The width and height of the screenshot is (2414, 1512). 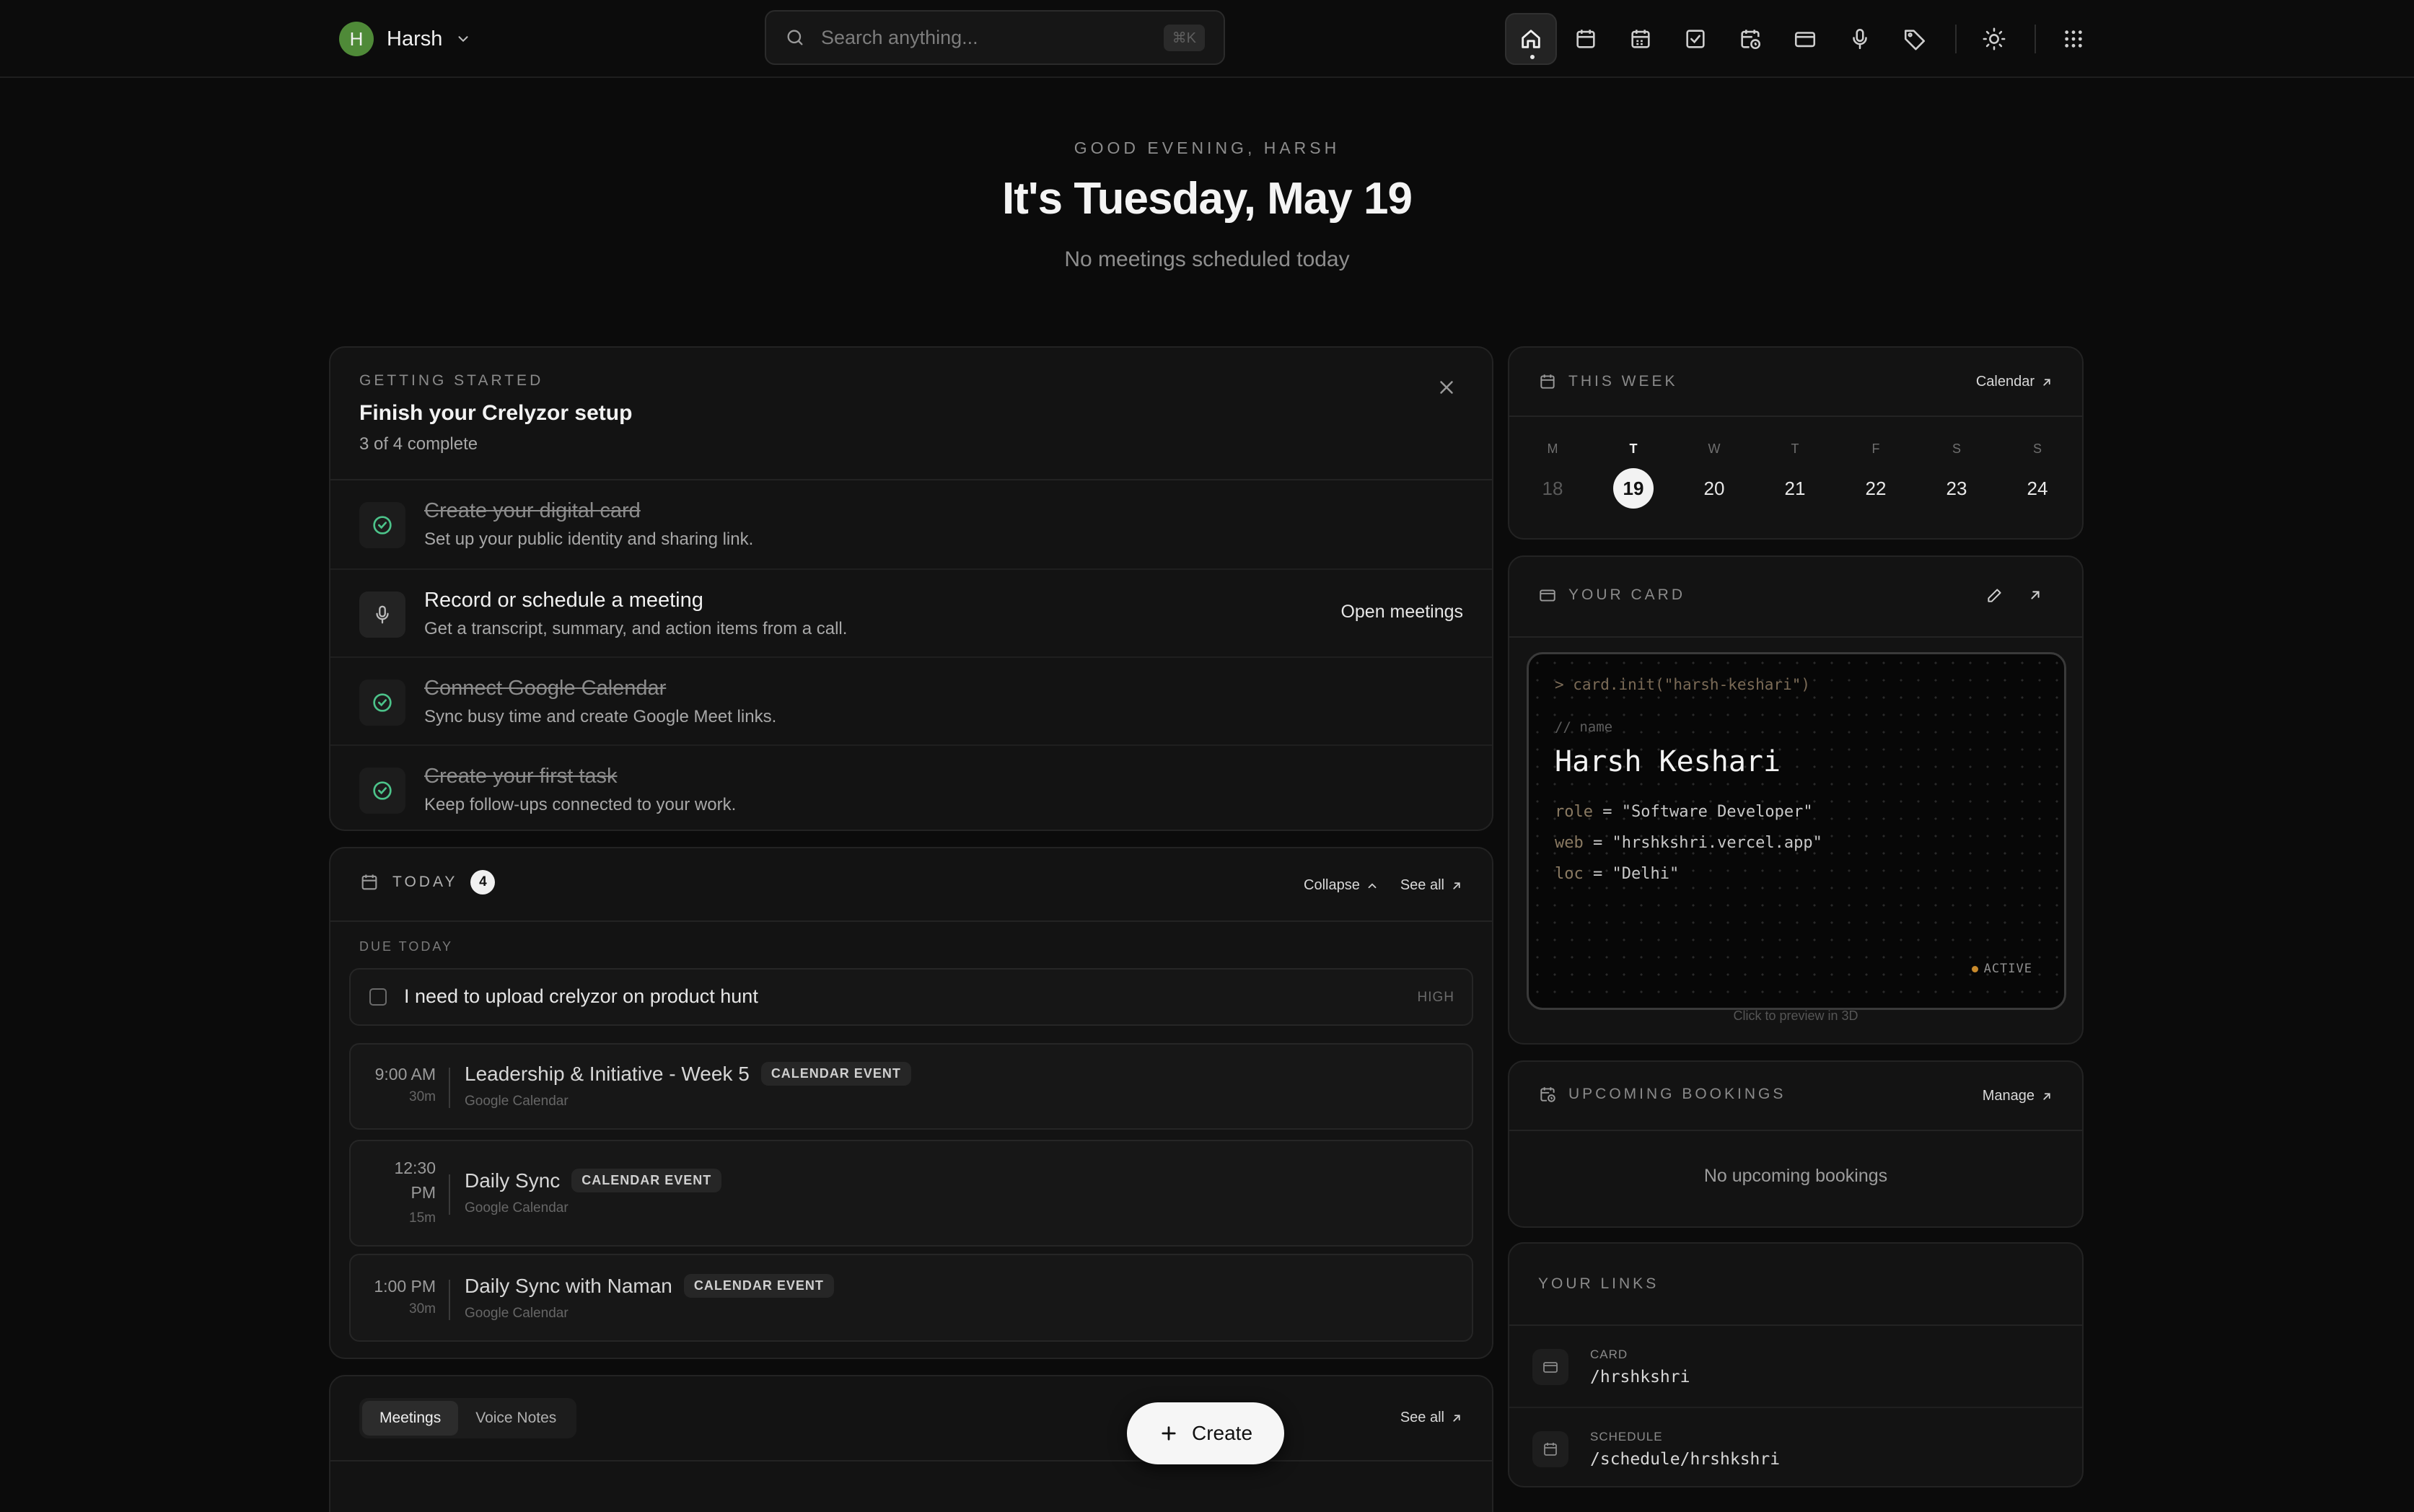 I want to click on due-today-label: DUE TODAY, so click(x=406, y=946).